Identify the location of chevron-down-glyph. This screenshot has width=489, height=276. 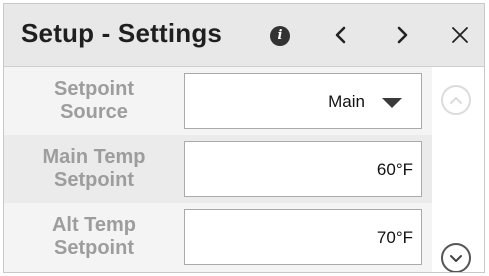
(456, 258).